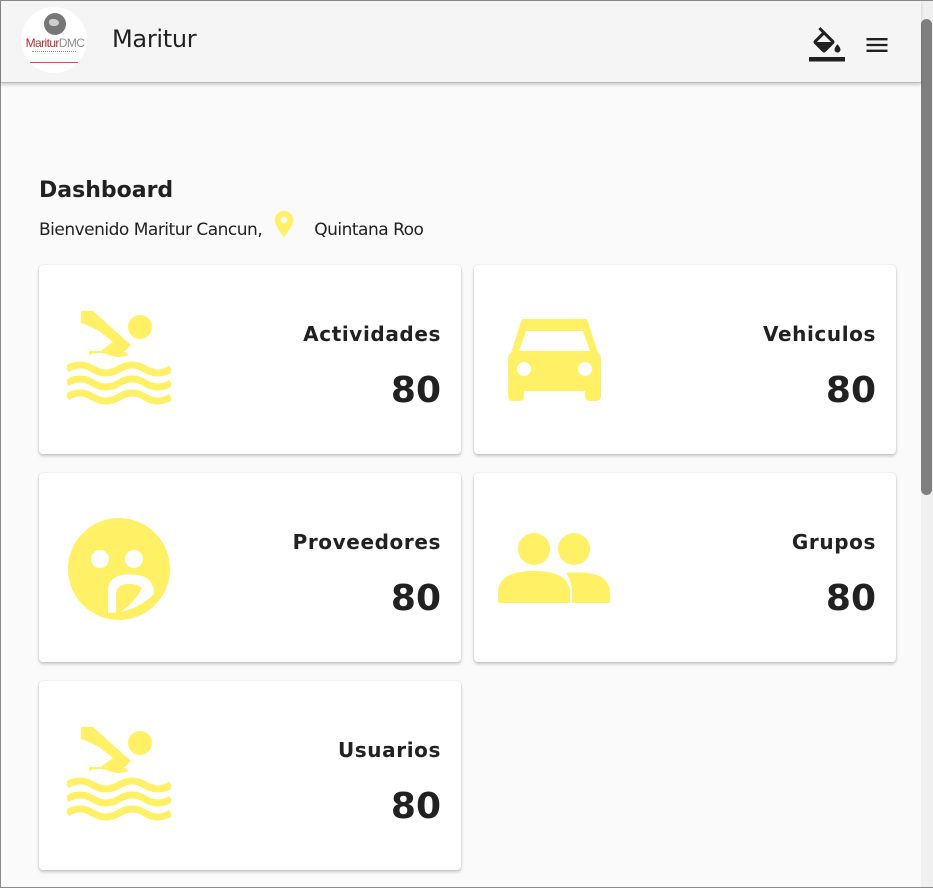  I want to click on welcome-text: Bienvenido Maritur Cancun,, so click(151, 230).